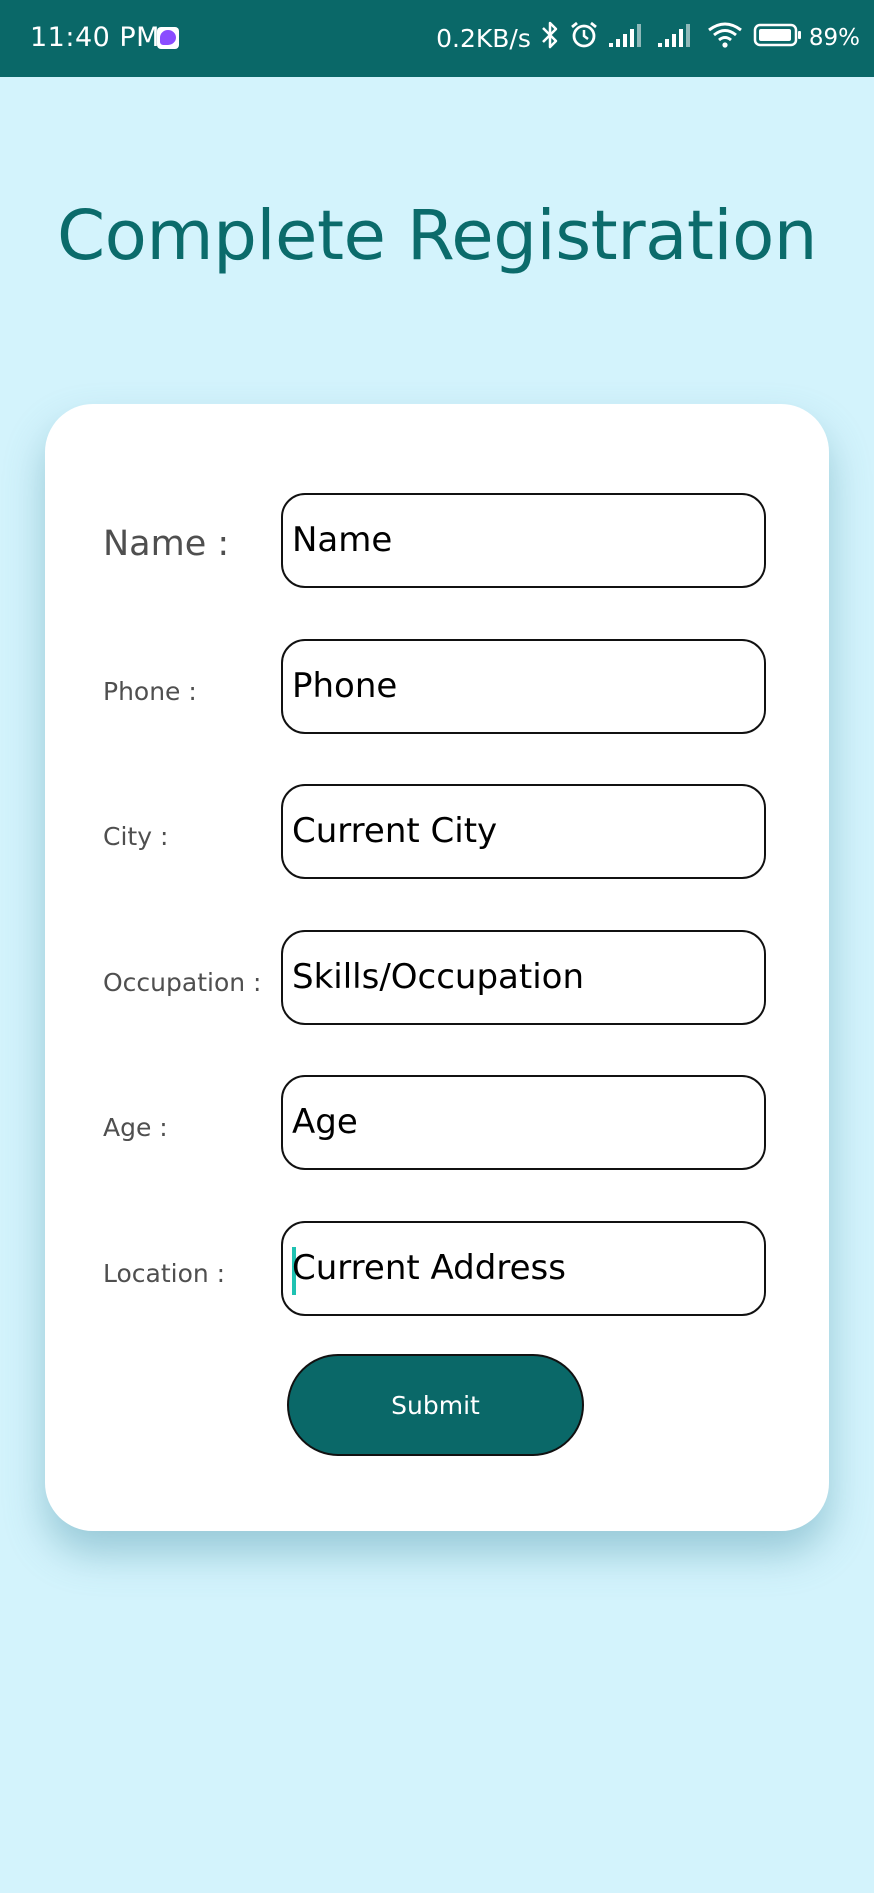 Image resolution: width=874 pixels, height=1893 pixels. I want to click on messenger-icon, so click(168, 38).